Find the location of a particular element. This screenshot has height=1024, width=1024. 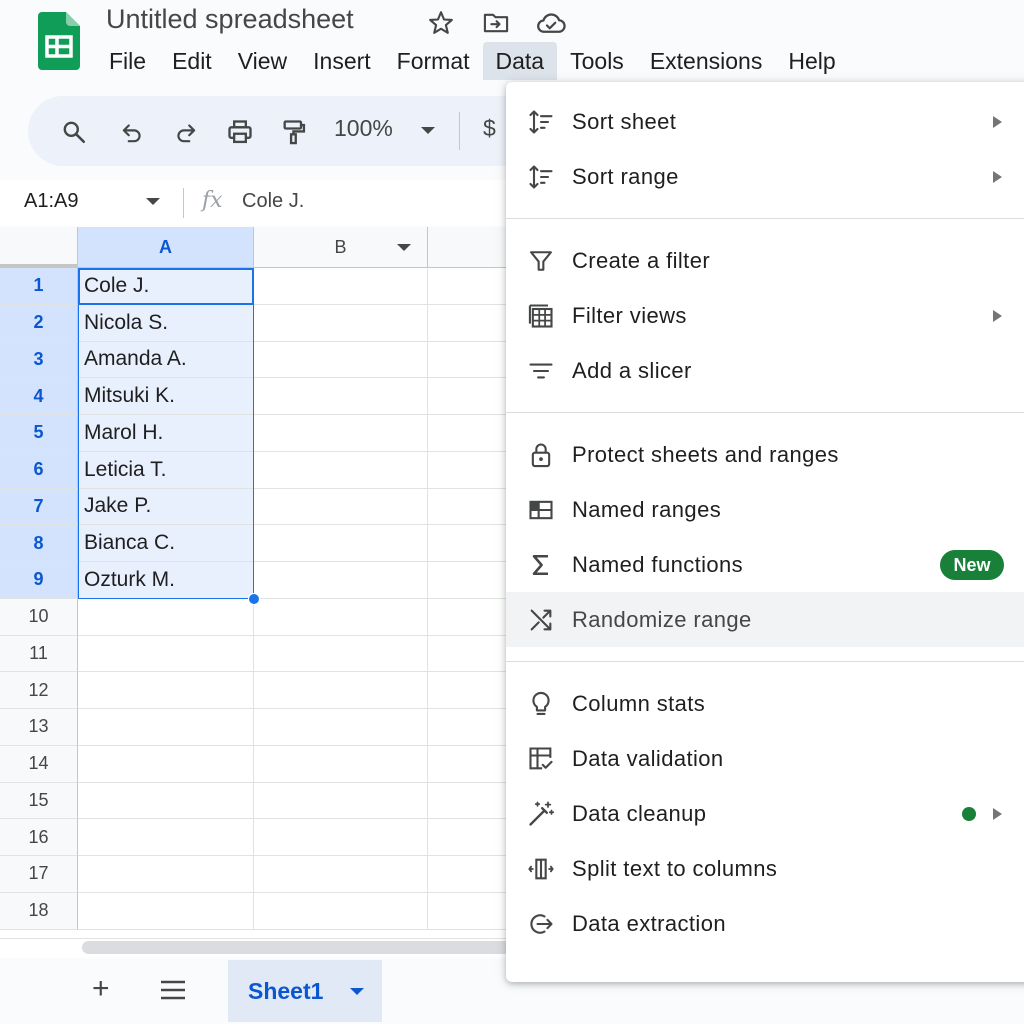

cell-a: Jake P. is located at coordinates (166, 507).